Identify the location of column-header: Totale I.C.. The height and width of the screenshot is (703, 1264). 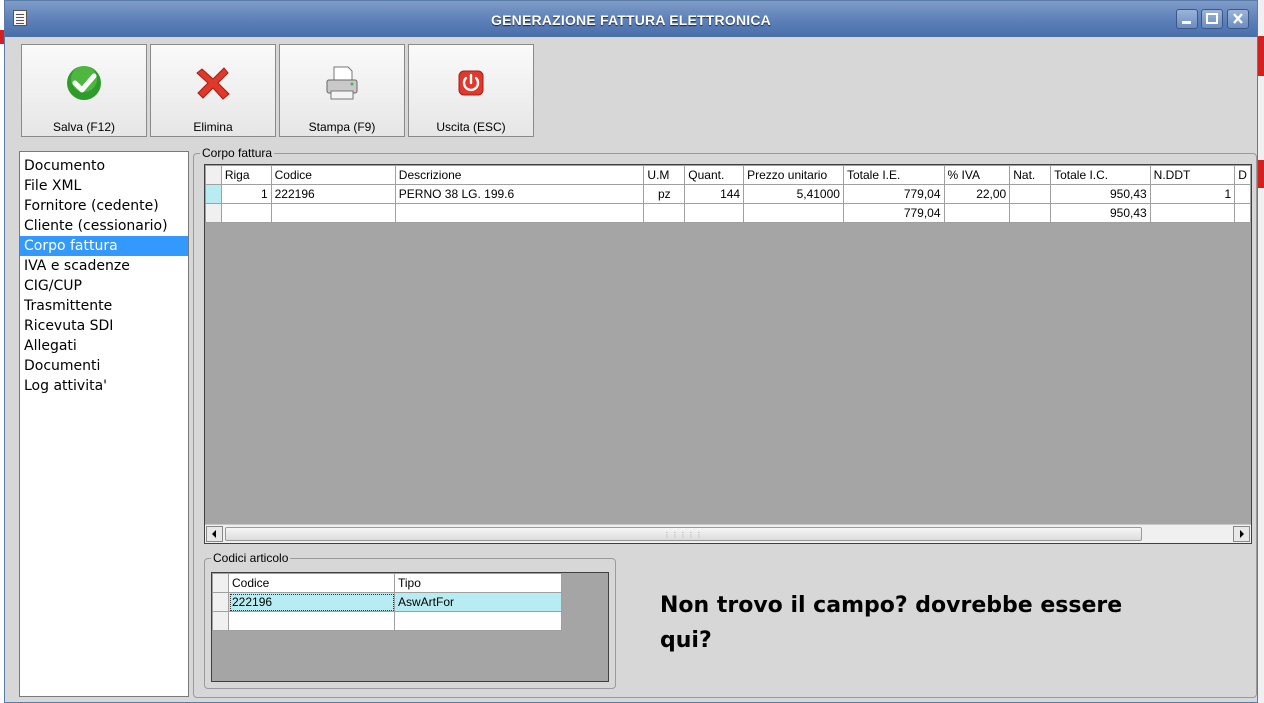
(1100, 175).